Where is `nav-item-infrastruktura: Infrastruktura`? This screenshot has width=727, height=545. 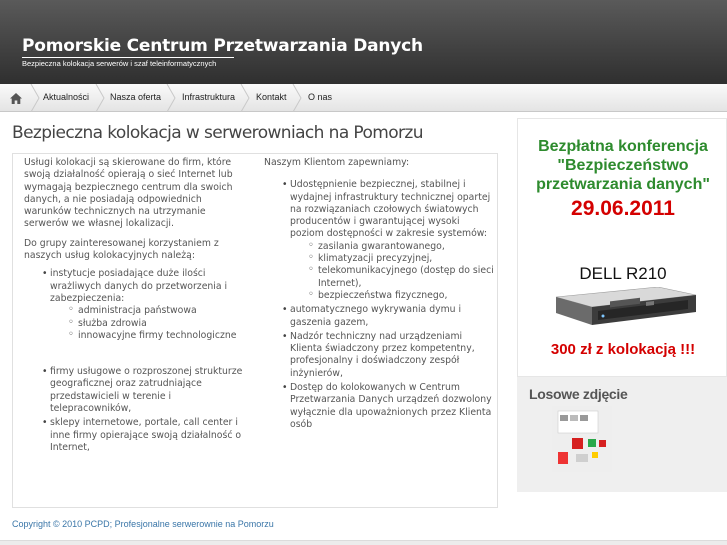 nav-item-infrastruktura: Infrastruktura is located at coordinates (208, 98).